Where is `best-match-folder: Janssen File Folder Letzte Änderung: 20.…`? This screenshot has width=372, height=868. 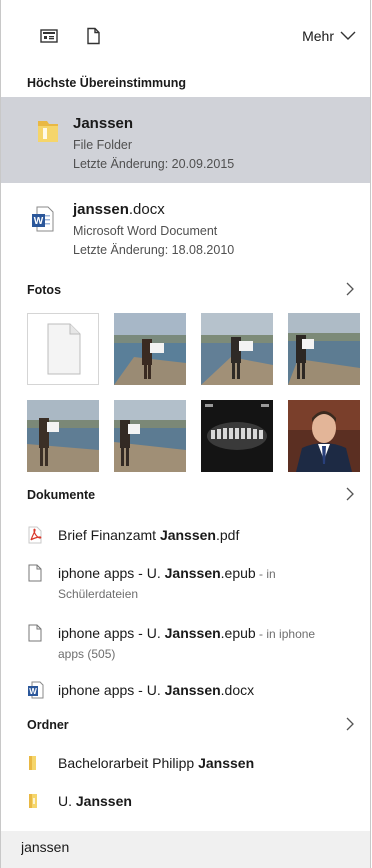
best-match-folder: Janssen File Folder Letzte Änderung: 20.… is located at coordinates (185, 140).